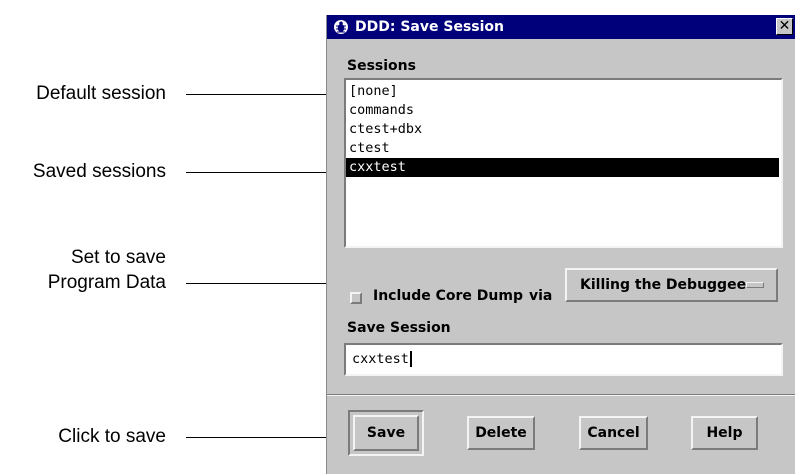 The image size is (795, 474). Describe the element at coordinates (562, 148) in the screenshot. I see `session-item-ctest: ctest` at that location.